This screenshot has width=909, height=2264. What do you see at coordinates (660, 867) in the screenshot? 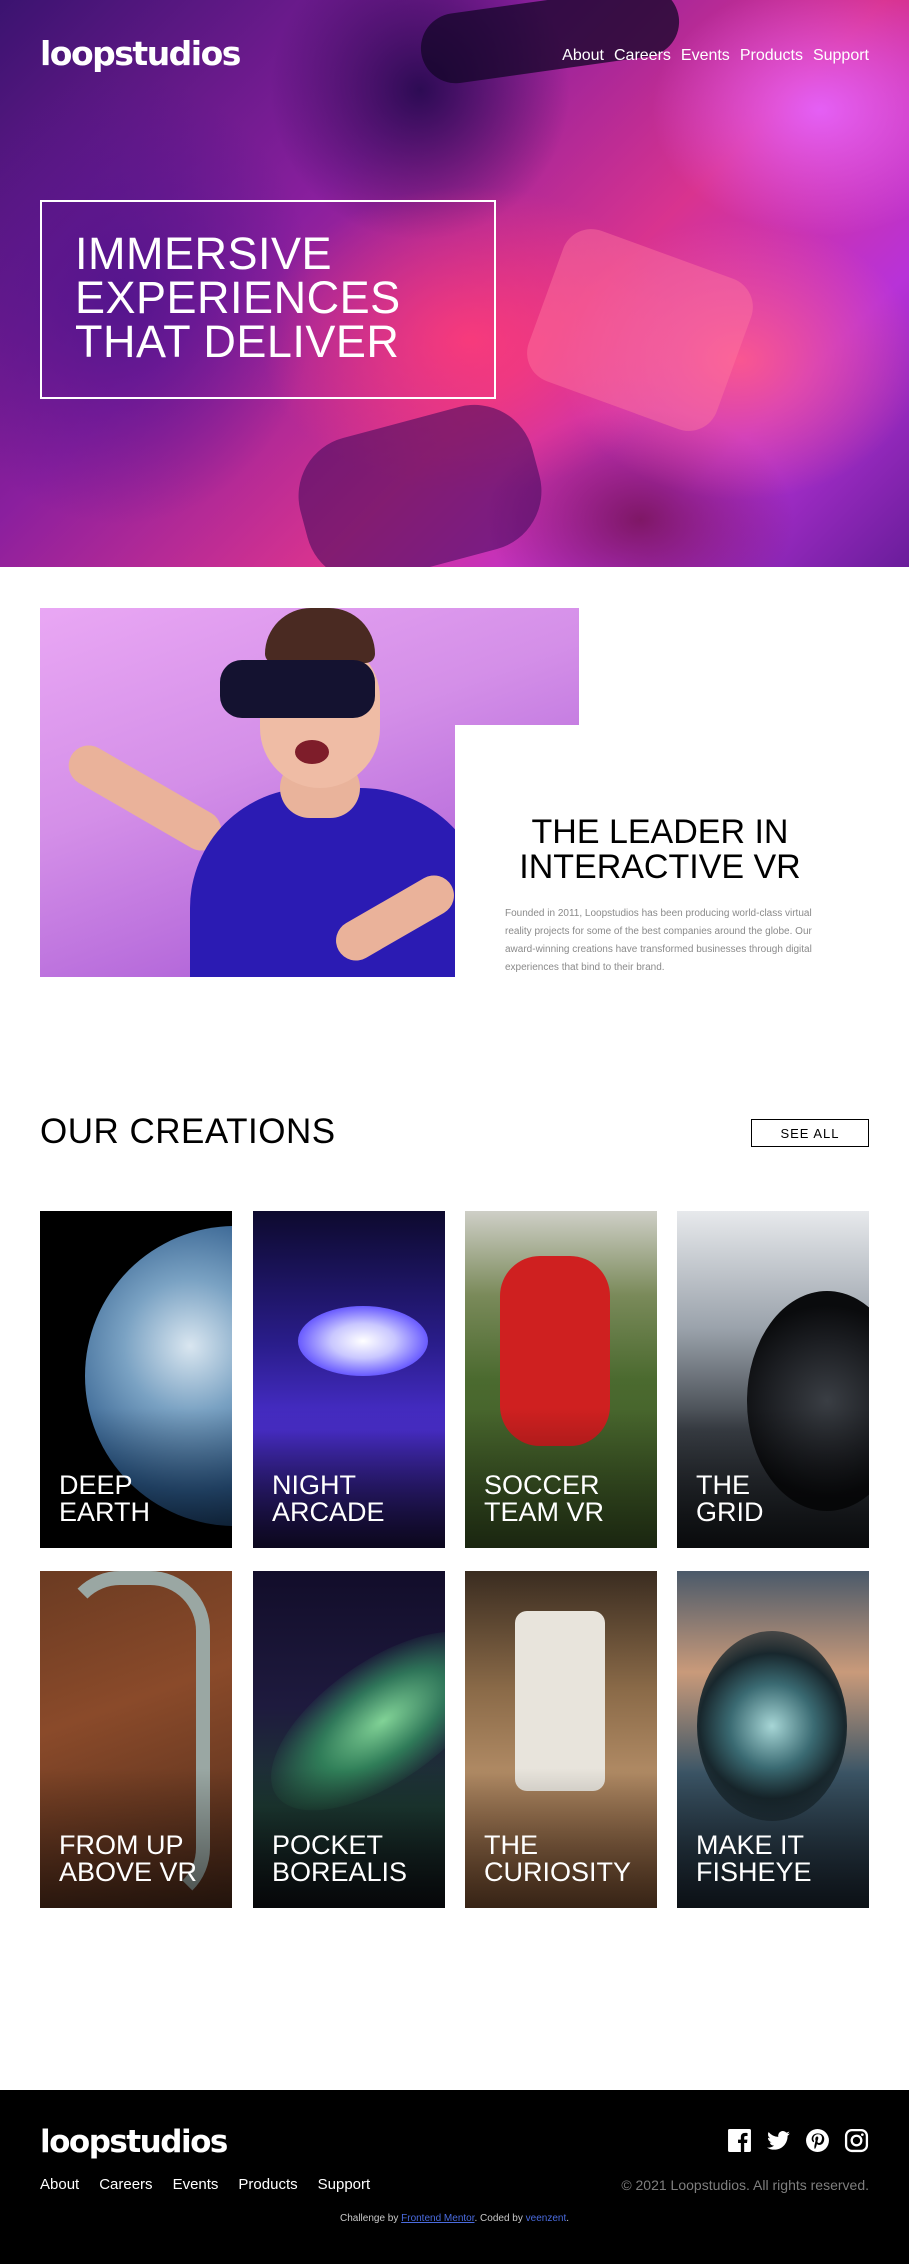
I see `intro-title-line-2: INTERACTIVE VR` at bounding box center [660, 867].